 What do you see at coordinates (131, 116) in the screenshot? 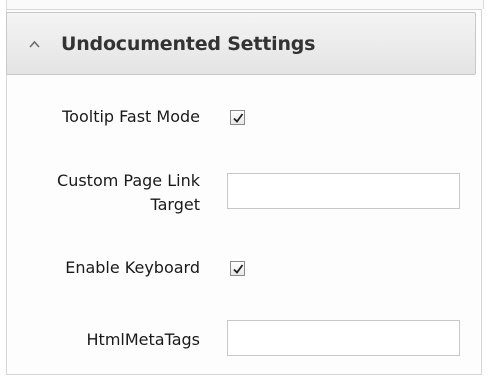
I see `tooltip-fast-mode-label: Tooltip Fast Mode` at bounding box center [131, 116].